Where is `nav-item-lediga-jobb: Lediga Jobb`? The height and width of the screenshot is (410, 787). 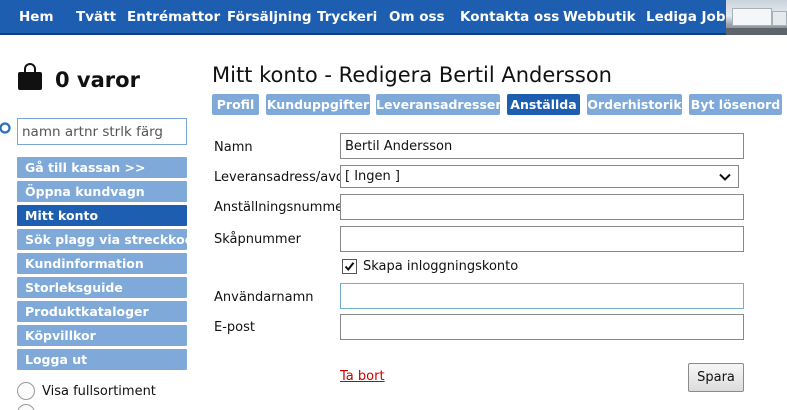 nav-item-lediga-jobb: Lediga Jobb is located at coordinates (690, 17).